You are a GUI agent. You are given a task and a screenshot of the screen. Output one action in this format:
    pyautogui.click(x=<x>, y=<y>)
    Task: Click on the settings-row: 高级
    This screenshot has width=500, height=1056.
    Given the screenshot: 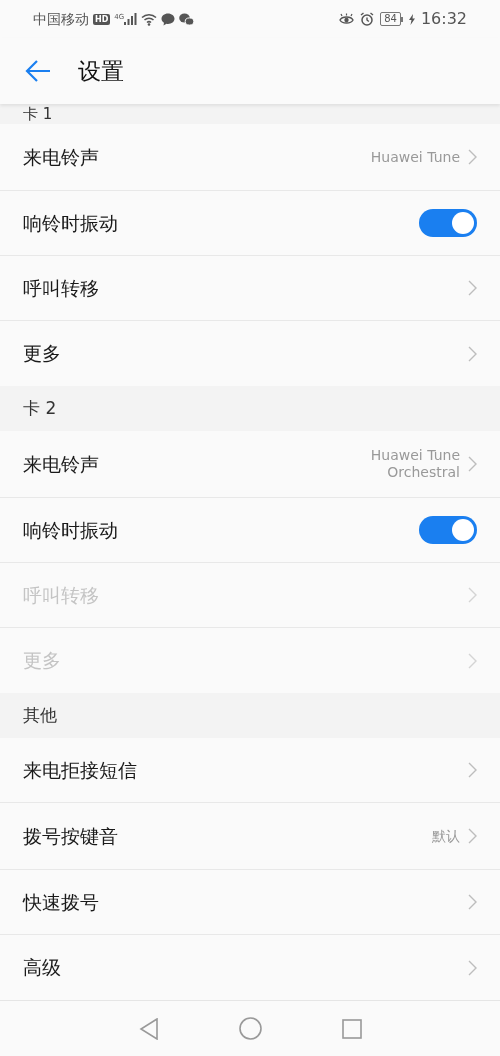 What is the action you would take?
    pyautogui.click(x=250, y=967)
    